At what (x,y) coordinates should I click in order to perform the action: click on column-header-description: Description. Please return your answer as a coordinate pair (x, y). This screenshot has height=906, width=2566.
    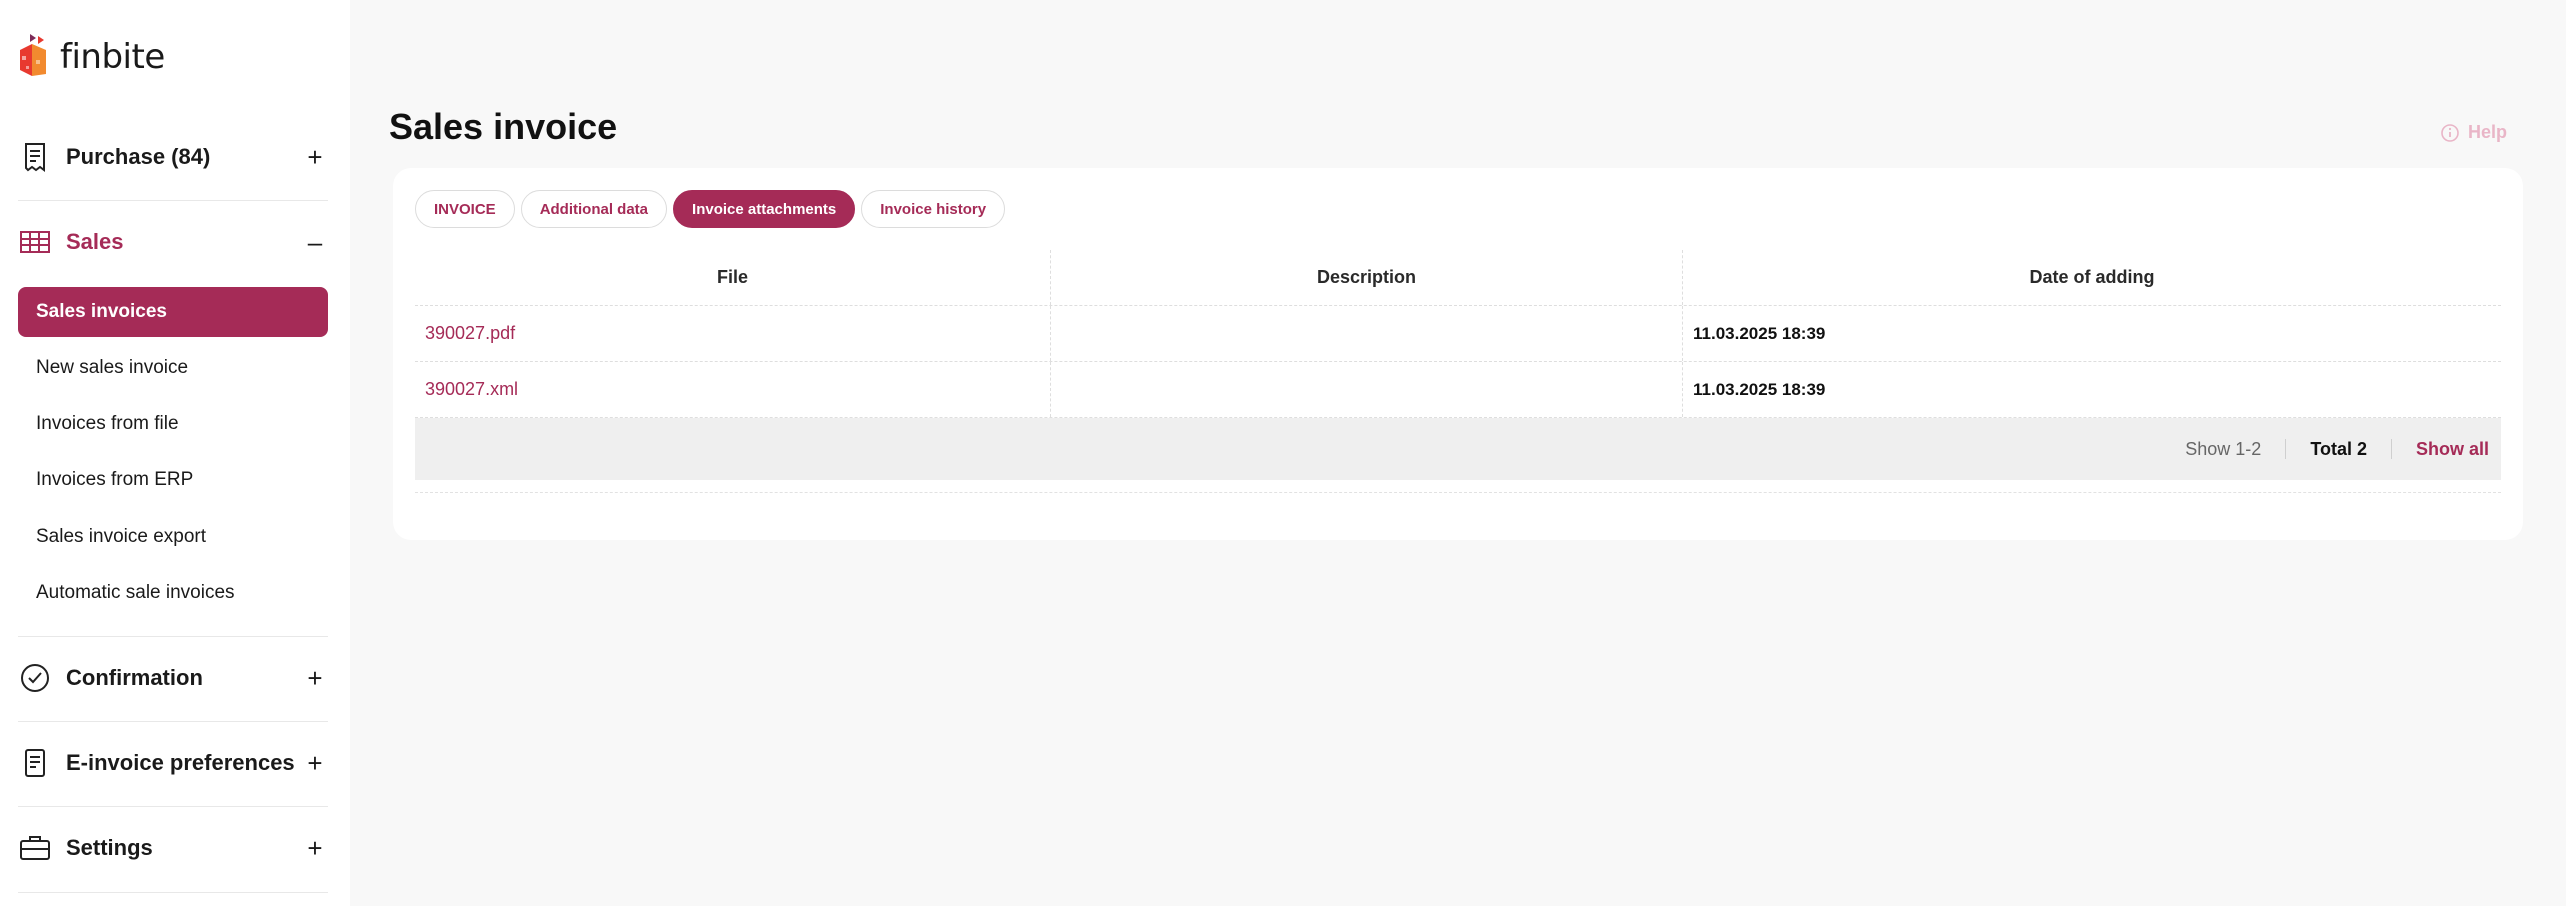
    Looking at the image, I should click on (1367, 277).